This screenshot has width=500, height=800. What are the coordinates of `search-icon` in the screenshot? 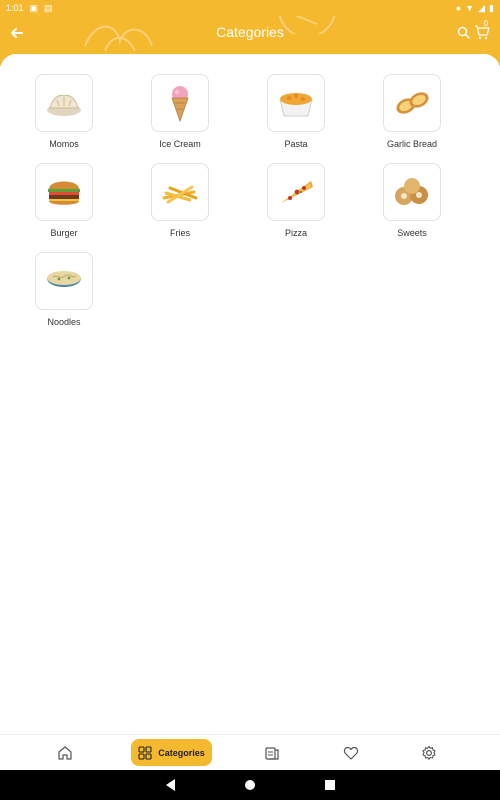 It's located at (463, 32).